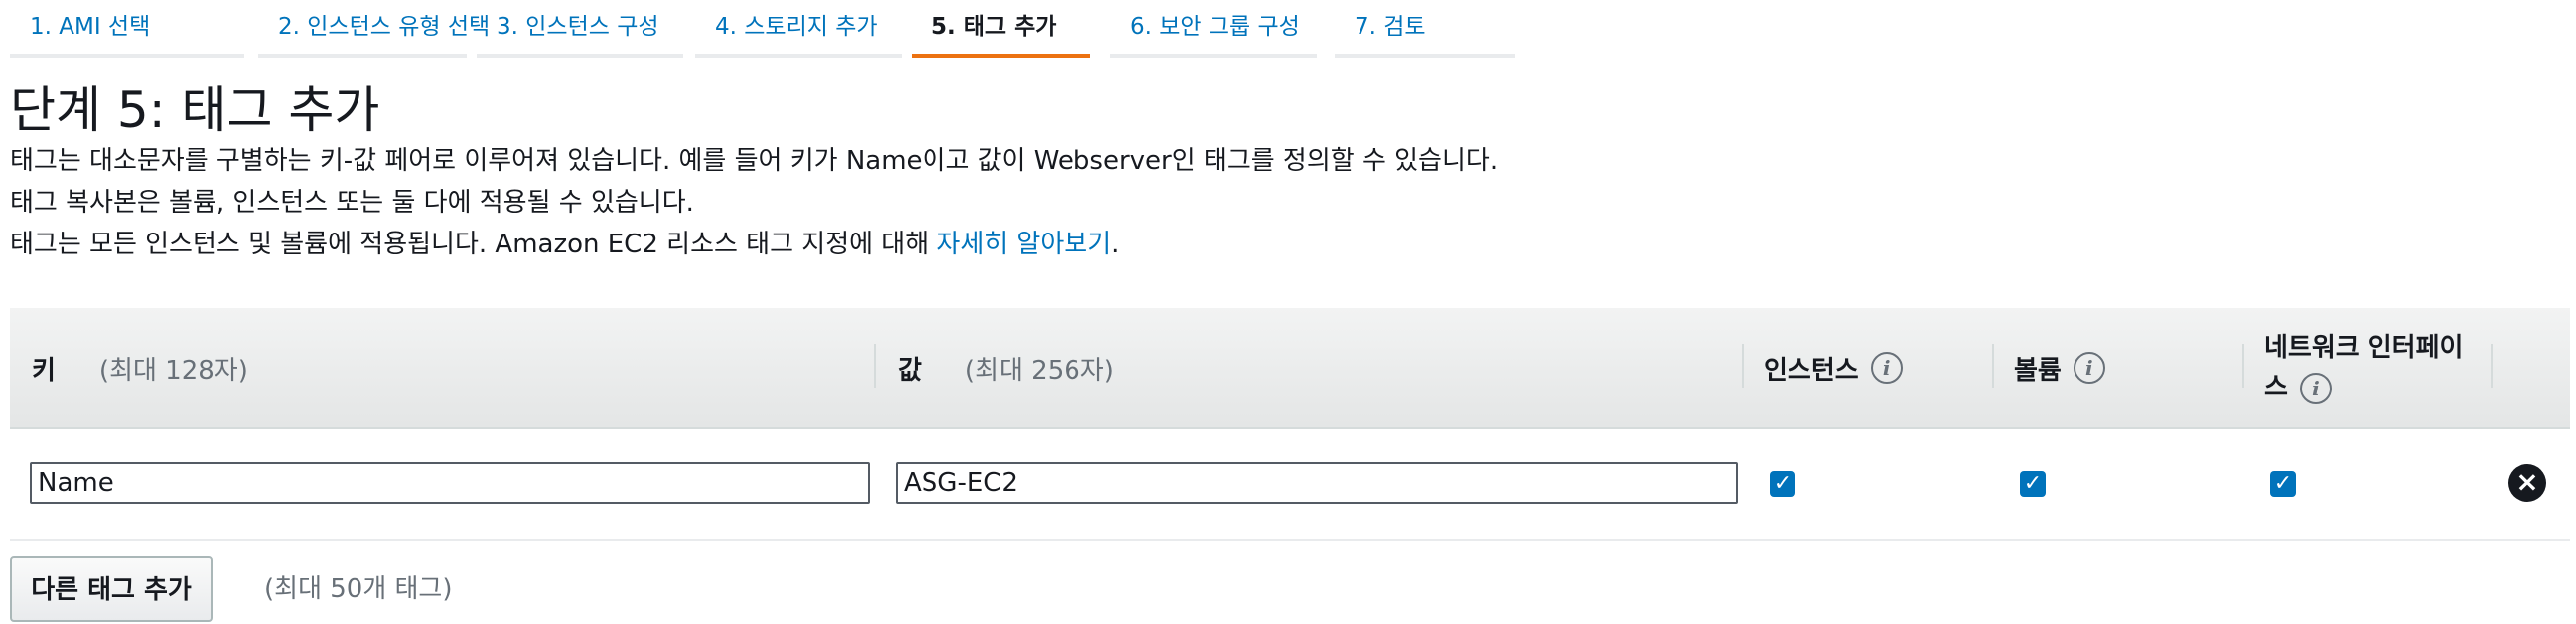 The width and height of the screenshot is (2576, 624). What do you see at coordinates (1001, 29) in the screenshot?
I see `tab-add-tags: 5. 태그 추가` at bounding box center [1001, 29].